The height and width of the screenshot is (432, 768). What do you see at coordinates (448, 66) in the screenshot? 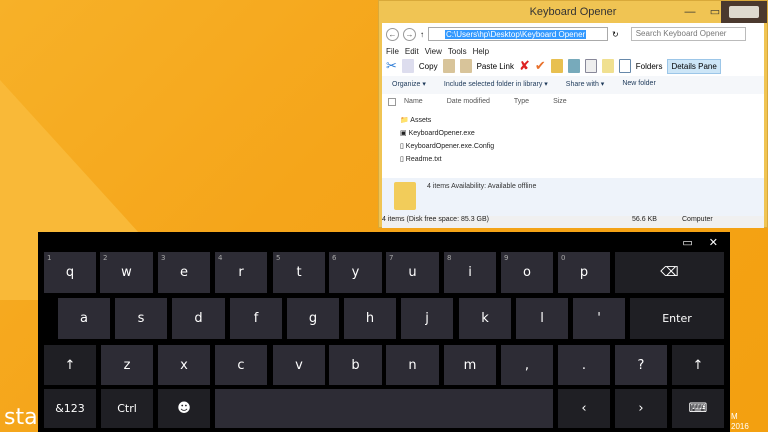
I see `paste-icon` at bounding box center [448, 66].